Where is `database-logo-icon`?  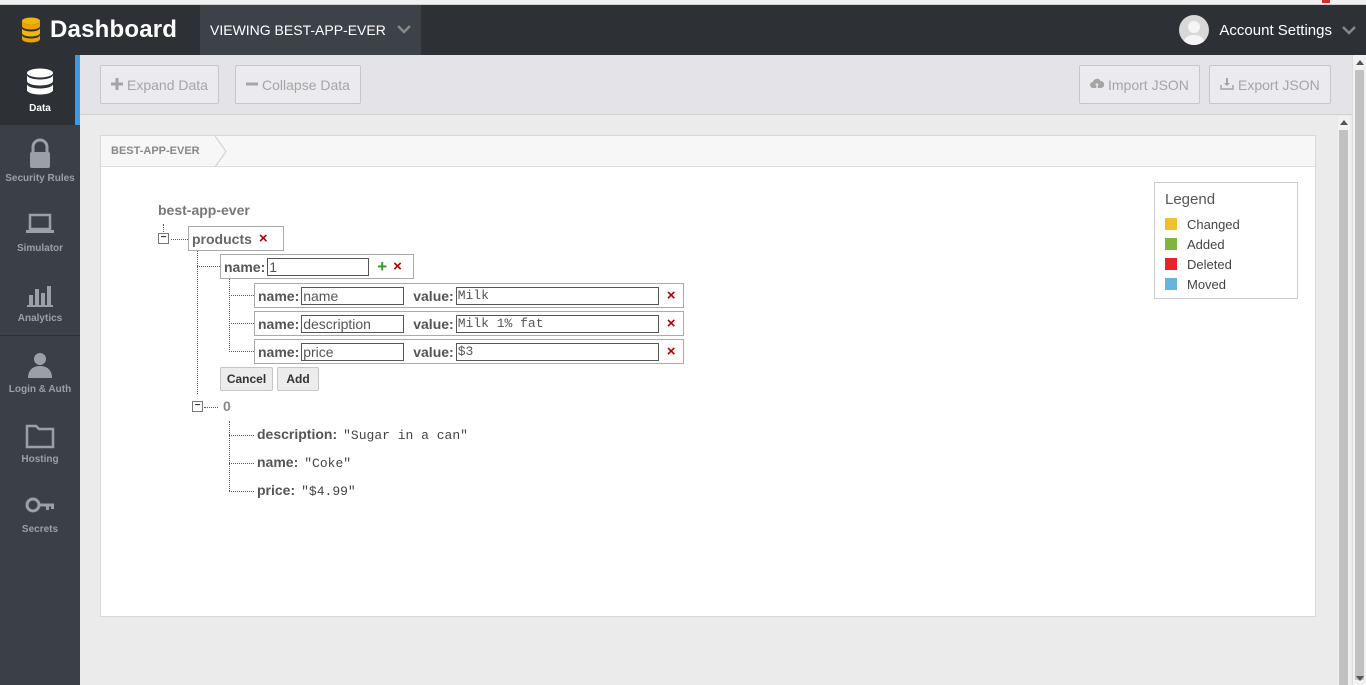 database-logo-icon is located at coordinates (31, 30).